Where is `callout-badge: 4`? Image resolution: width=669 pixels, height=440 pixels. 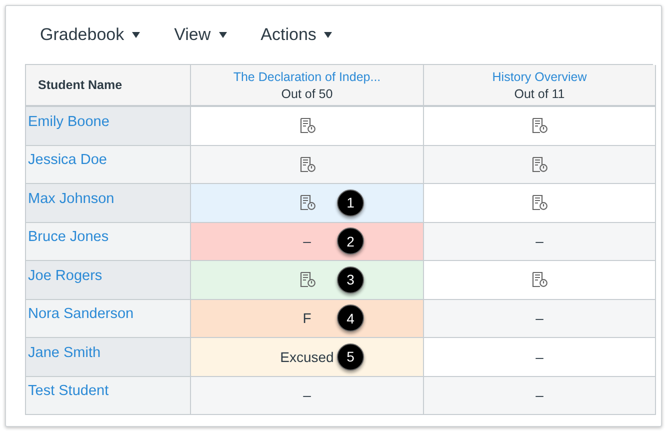 callout-badge: 4 is located at coordinates (350, 318).